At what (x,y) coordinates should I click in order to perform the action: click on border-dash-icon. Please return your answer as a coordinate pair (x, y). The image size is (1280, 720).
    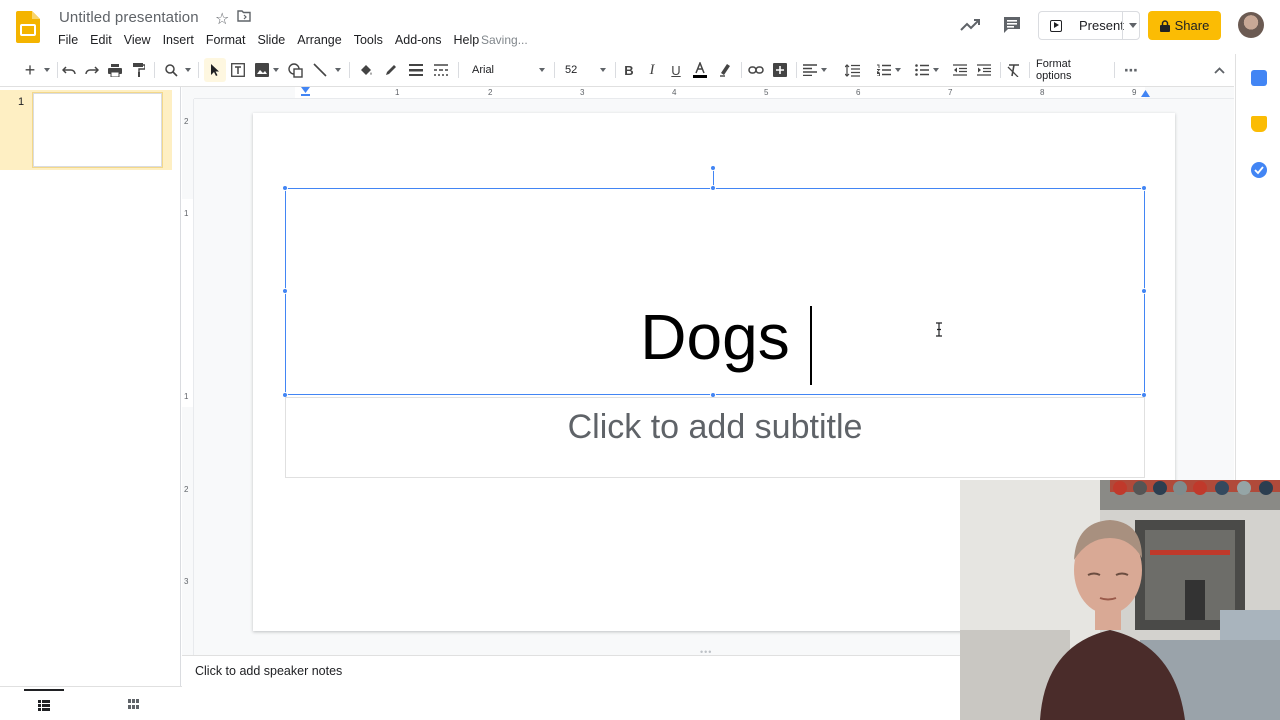
    Looking at the image, I should click on (441, 70).